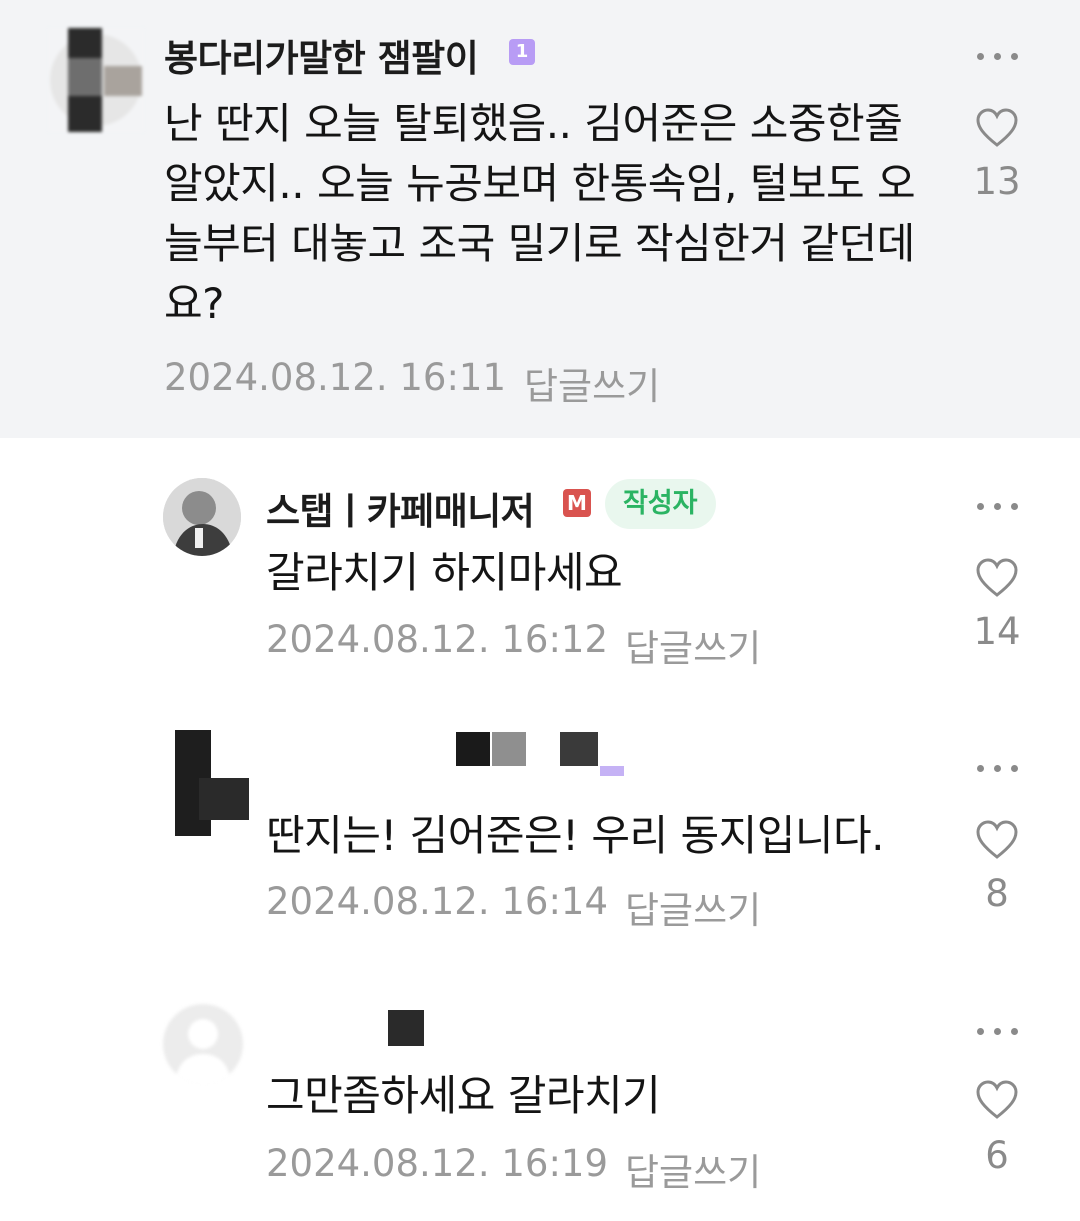  I want to click on avatar-photo, so click(202, 517).